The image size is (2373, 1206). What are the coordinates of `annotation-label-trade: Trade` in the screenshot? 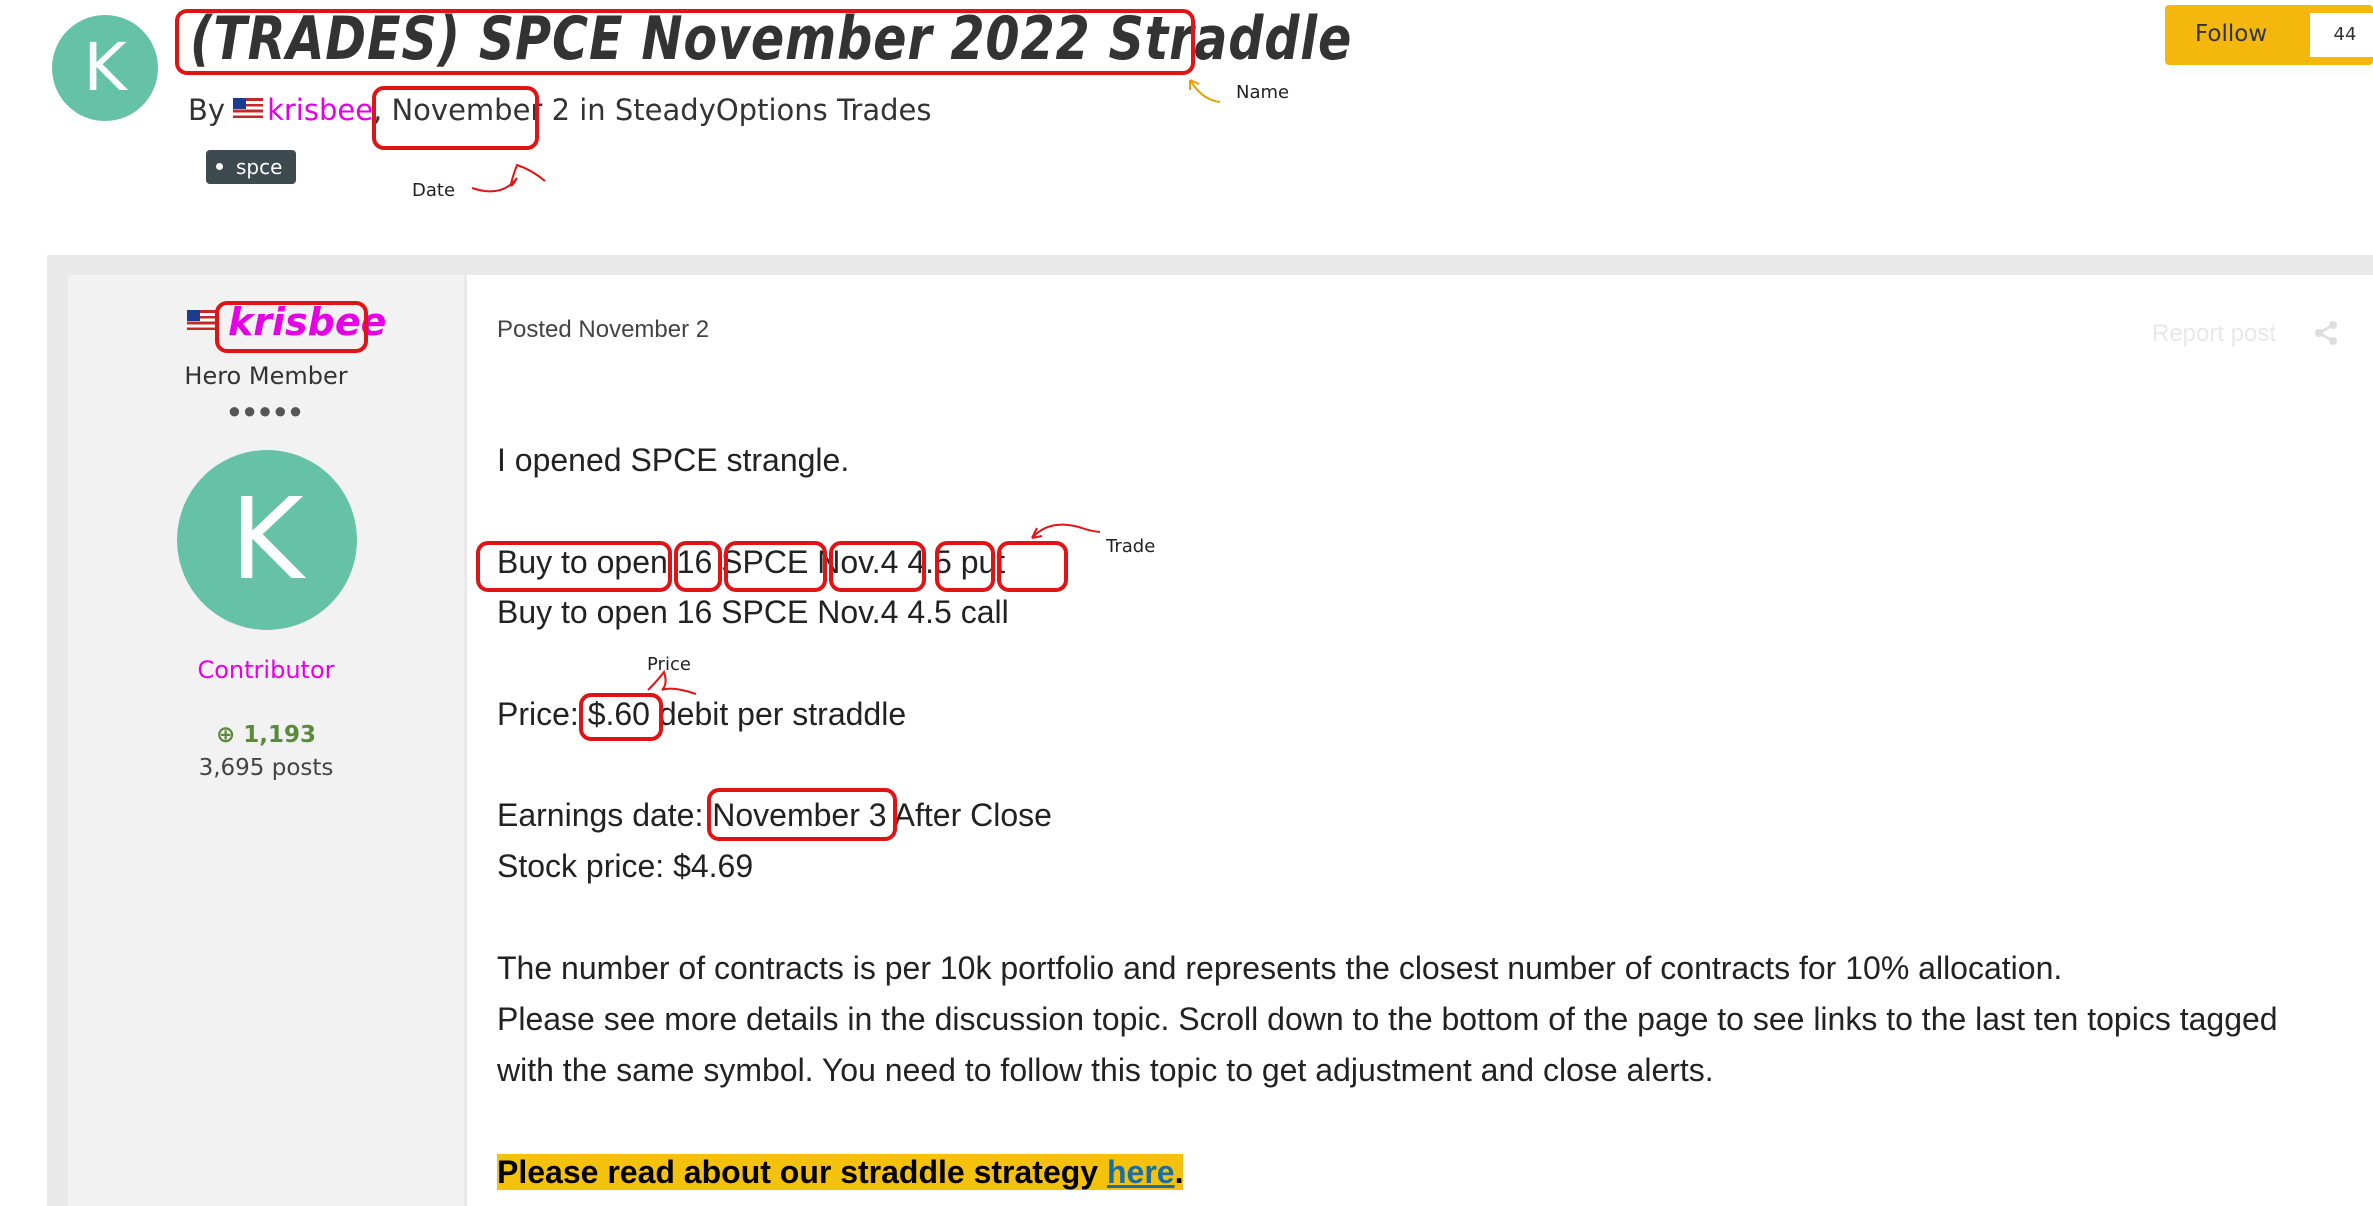 It's located at (1131, 546).